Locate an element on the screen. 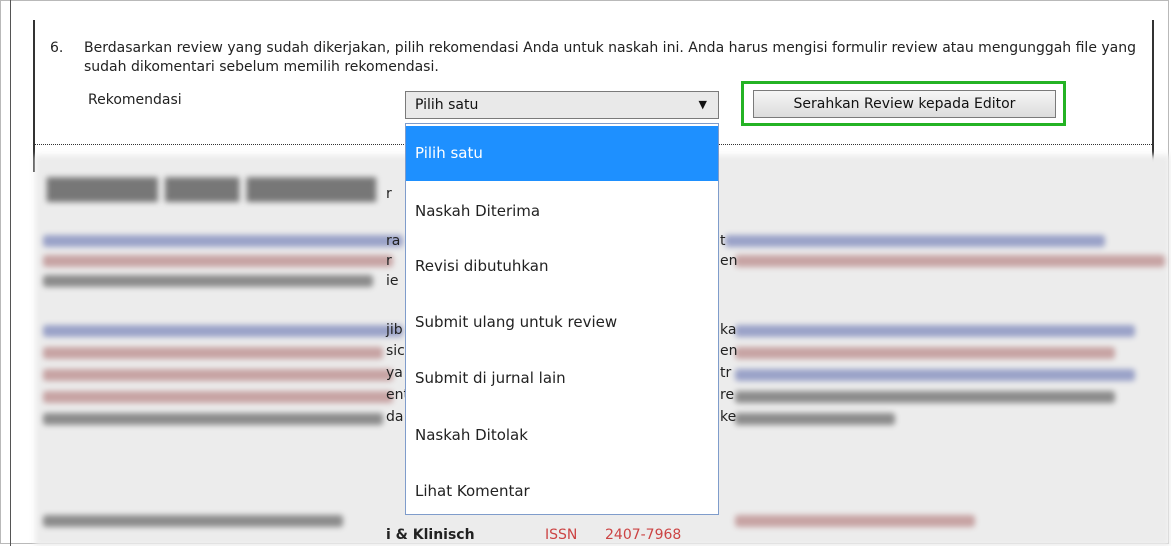 Image resolution: width=1171 pixels, height=546 pixels. select-value: Pilih satu is located at coordinates (447, 105).